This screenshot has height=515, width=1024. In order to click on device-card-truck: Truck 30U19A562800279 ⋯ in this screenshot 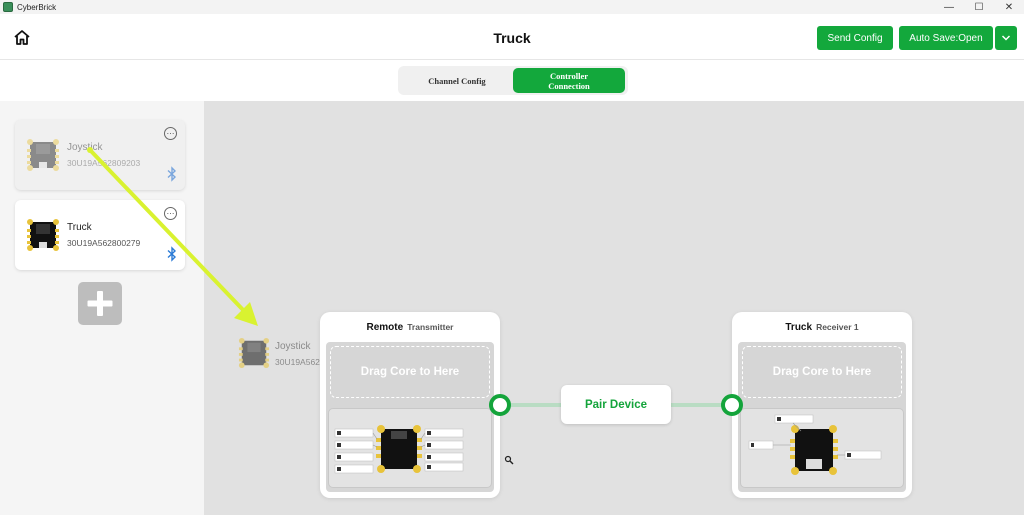, I will do `click(100, 235)`.